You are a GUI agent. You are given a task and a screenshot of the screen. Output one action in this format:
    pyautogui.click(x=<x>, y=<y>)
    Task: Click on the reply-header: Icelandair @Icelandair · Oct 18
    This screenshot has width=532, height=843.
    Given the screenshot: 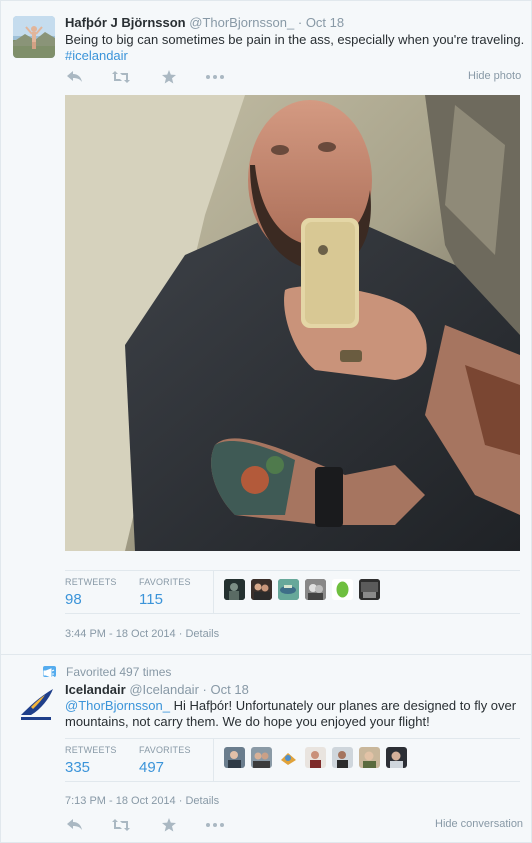 What is the action you would take?
    pyautogui.click(x=157, y=689)
    